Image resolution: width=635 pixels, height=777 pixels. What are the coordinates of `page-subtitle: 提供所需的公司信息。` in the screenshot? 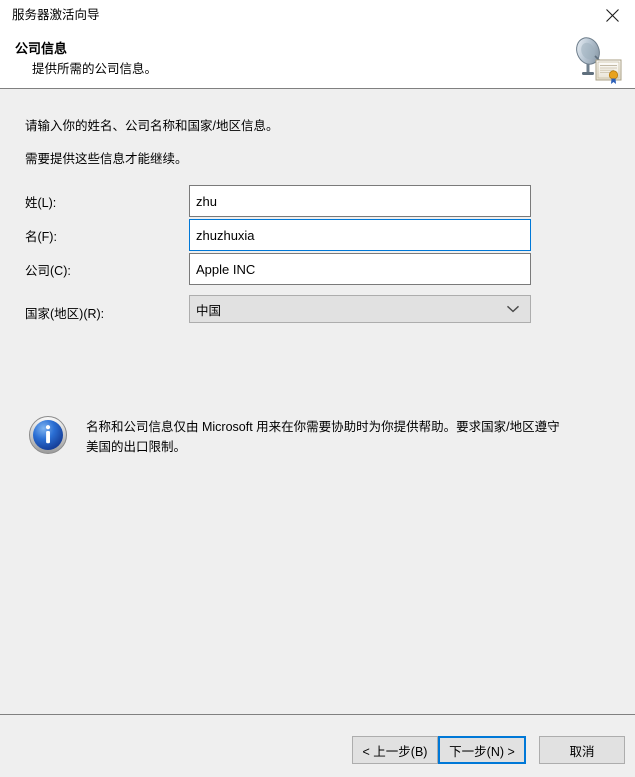 It's located at (95, 69).